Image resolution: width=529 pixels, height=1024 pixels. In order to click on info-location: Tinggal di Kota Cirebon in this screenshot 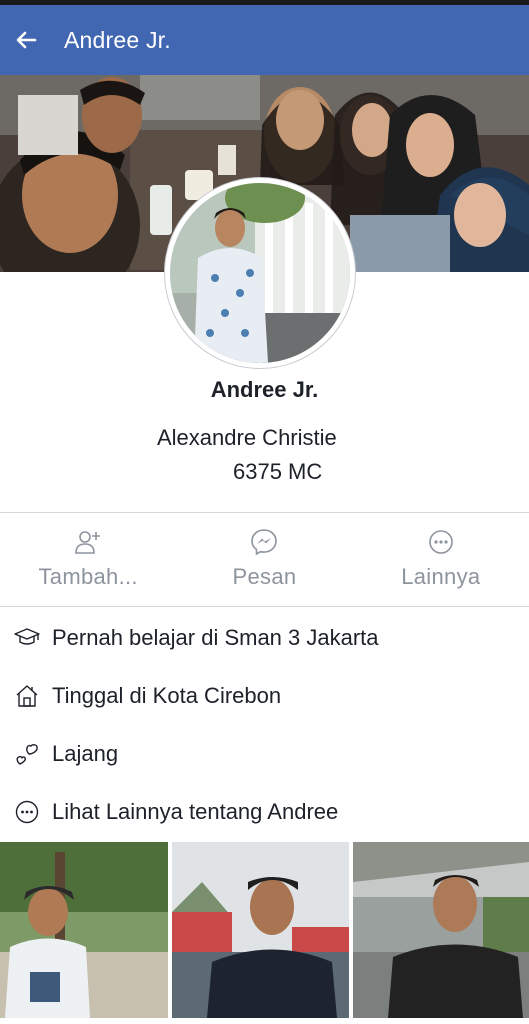, I will do `click(264, 696)`.